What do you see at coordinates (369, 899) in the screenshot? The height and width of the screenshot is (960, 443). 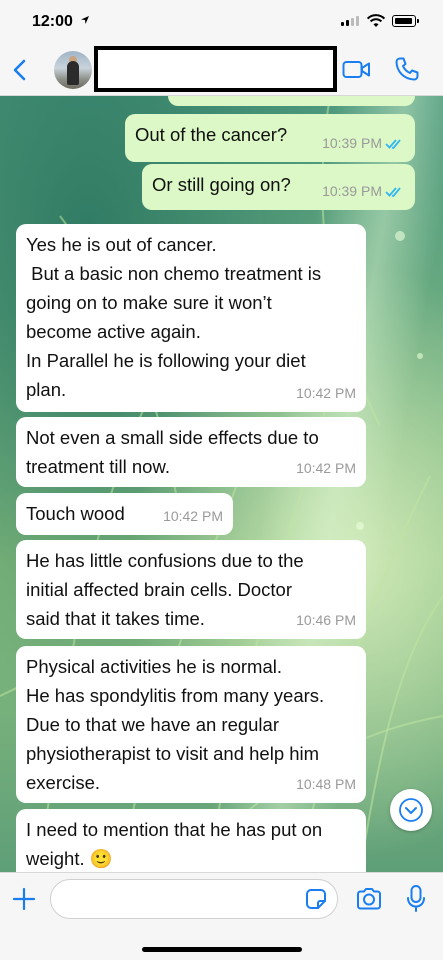 I see `camera-icon` at bounding box center [369, 899].